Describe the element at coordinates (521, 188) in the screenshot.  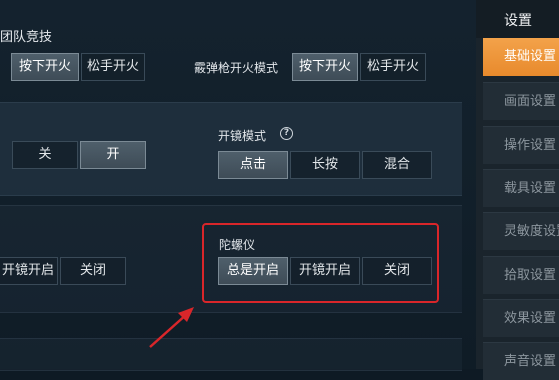
I see `sidebar-item-vehicle: 载具设置` at that location.